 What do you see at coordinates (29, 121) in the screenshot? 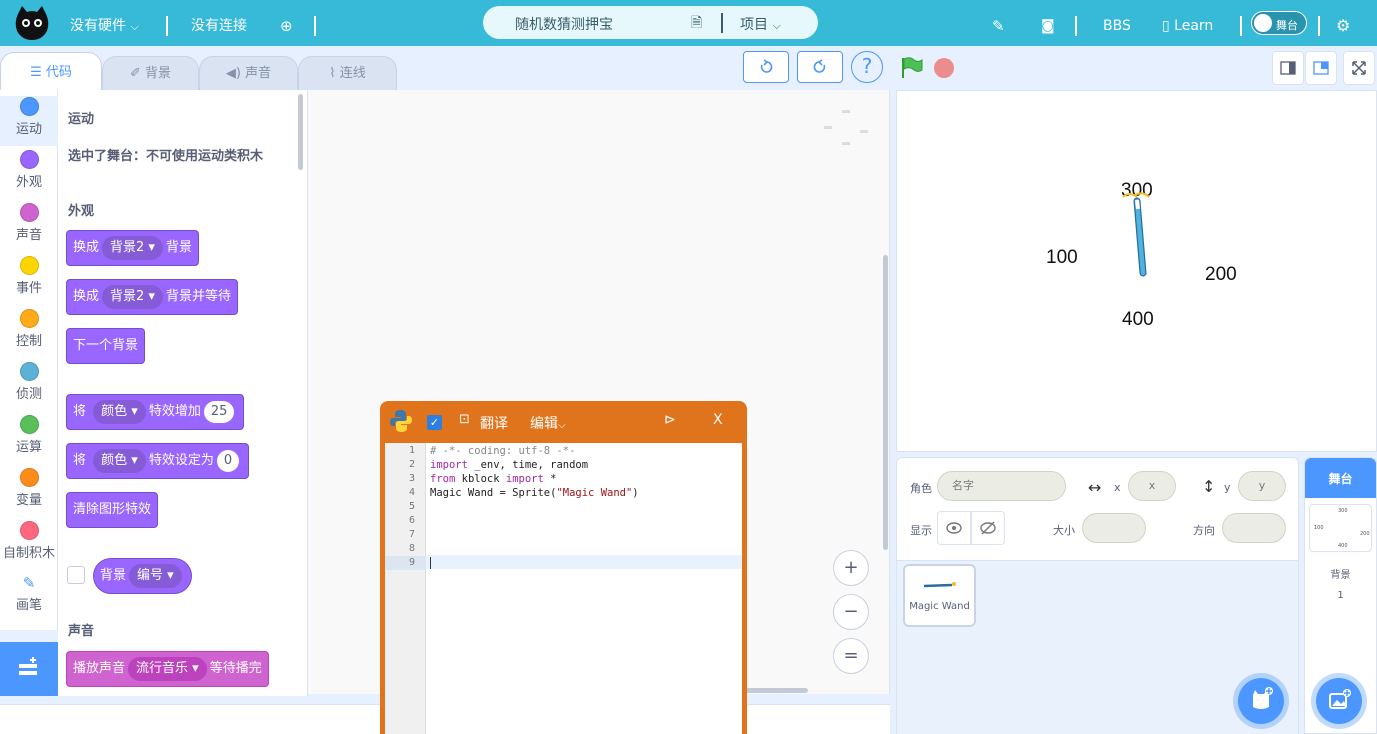
I see `category-motion: 运动` at bounding box center [29, 121].